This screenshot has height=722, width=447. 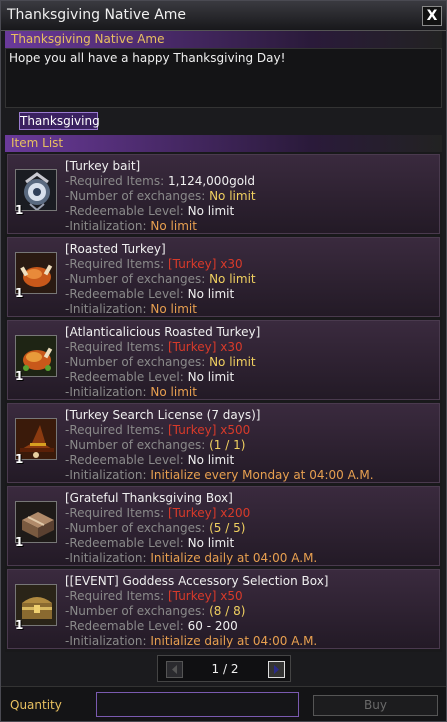 What do you see at coordinates (163, 332) in the screenshot?
I see `item-name: [Atlanticalicious Roasted Turkey]` at bounding box center [163, 332].